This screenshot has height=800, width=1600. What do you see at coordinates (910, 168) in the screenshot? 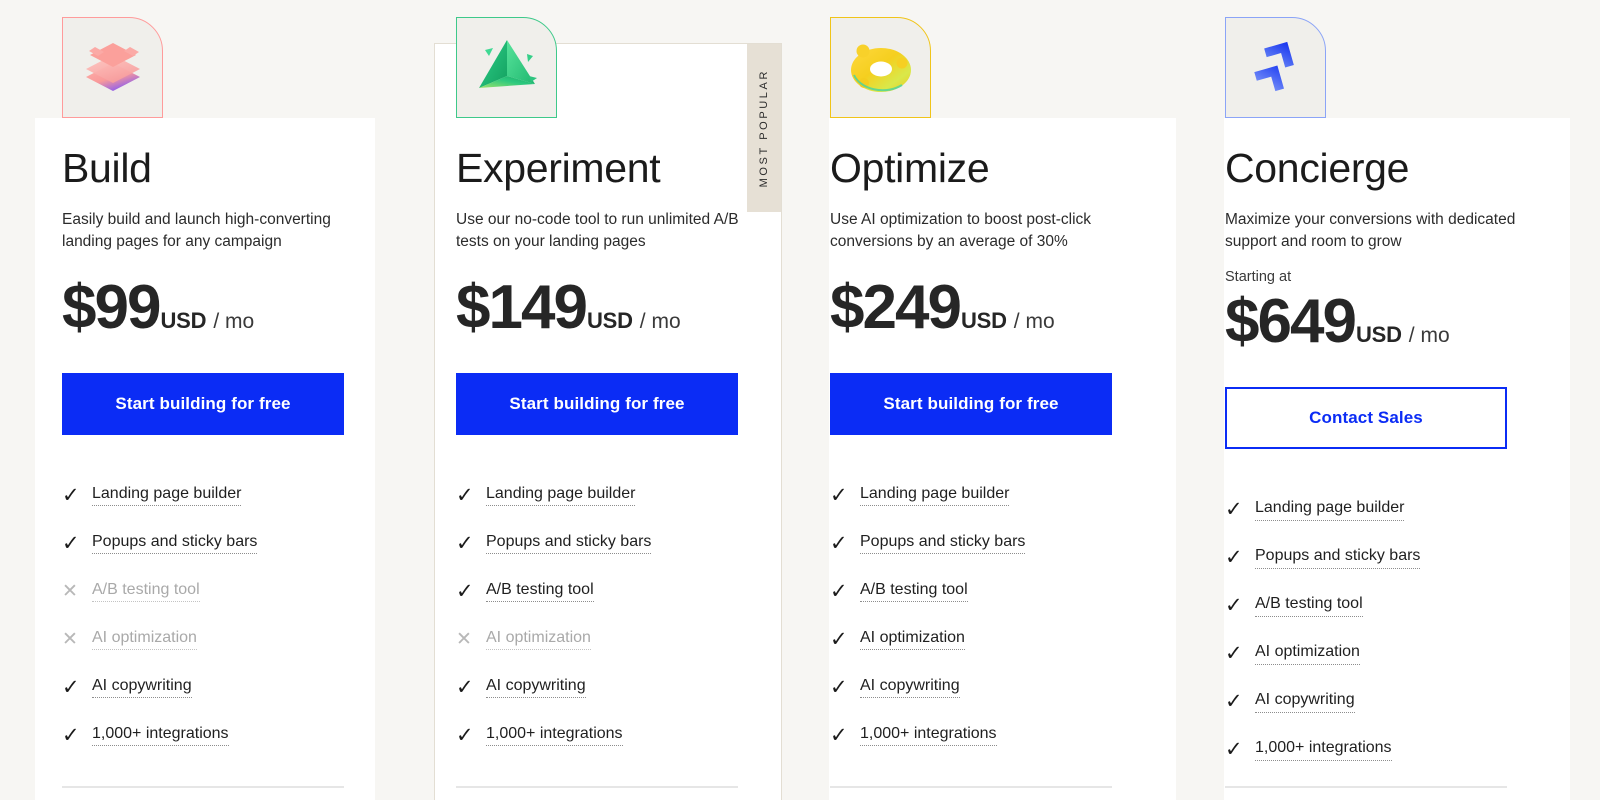
I see `plan-name: Optimize` at bounding box center [910, 168].